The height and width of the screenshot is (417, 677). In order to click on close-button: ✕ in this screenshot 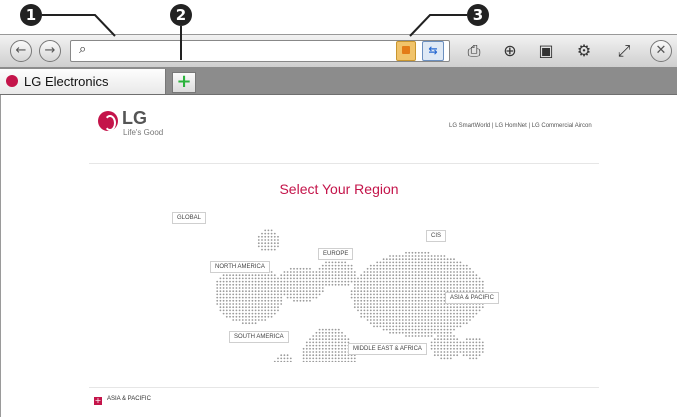, I will do `click(661, 51)`.